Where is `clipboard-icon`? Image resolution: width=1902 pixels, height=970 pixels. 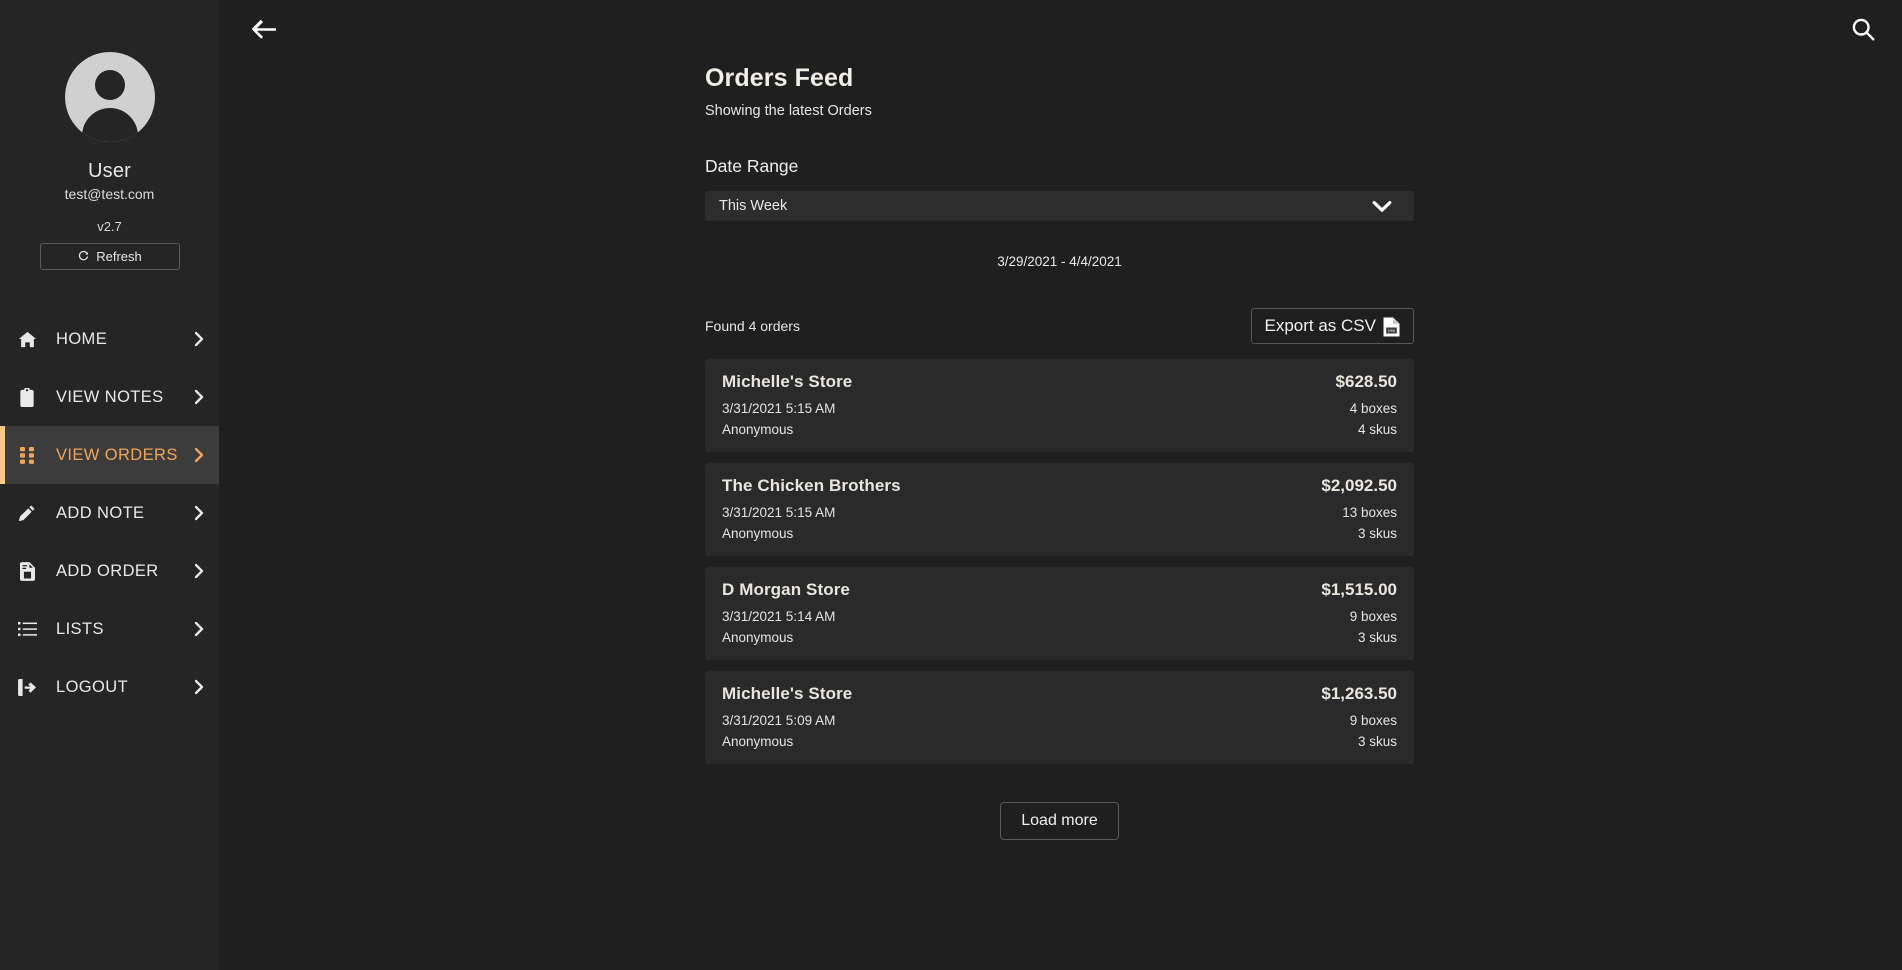
clipboard-icon is located at coordinates (27, 397).